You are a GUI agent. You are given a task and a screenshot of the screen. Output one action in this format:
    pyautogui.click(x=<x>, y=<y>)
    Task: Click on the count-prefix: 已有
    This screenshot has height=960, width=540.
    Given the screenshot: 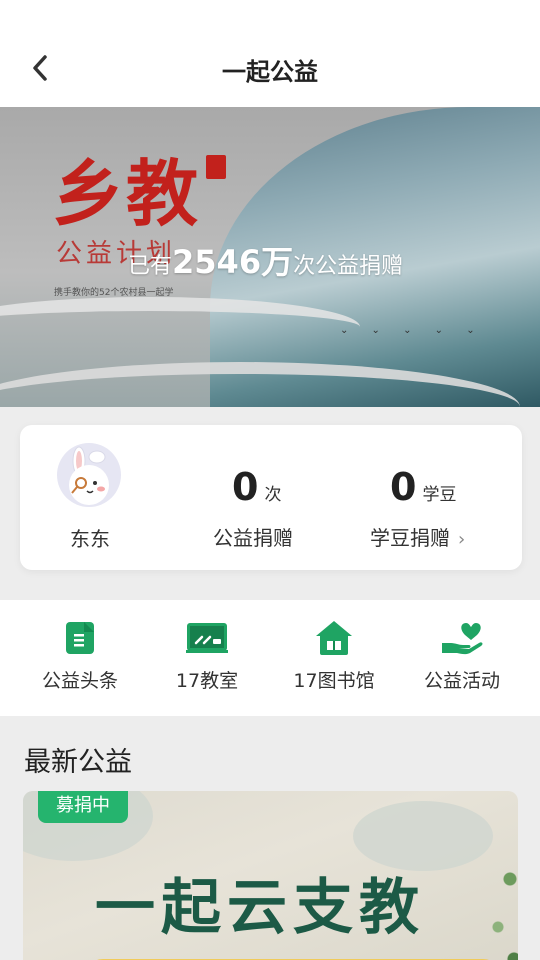 What is the action you would take?
    pyautogui.click(x=150, y=266)
    